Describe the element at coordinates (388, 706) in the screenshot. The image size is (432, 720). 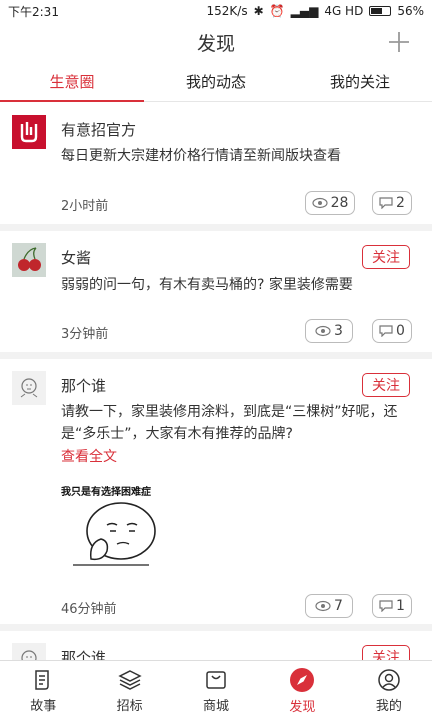
I see `nav-label: 我的` at that location.